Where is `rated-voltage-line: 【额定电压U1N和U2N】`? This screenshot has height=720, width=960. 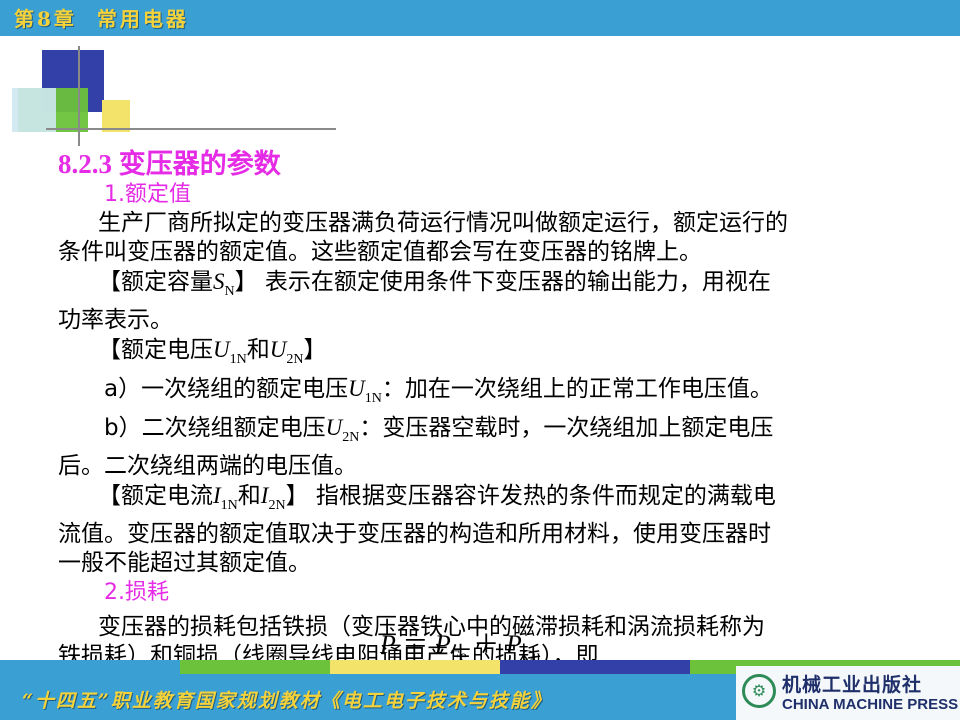 rated-voltage-line: 【额定电压U1N和U2N】 is located at coordinates (483, 354).